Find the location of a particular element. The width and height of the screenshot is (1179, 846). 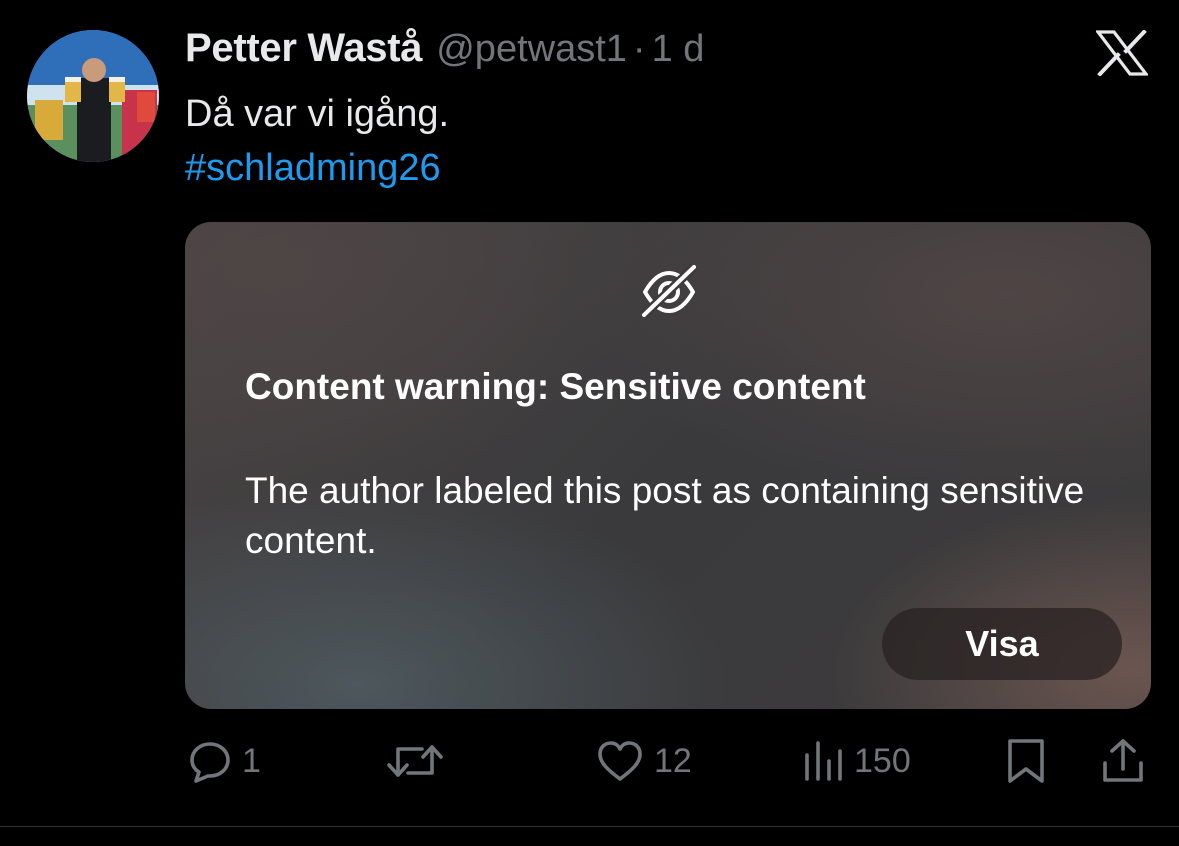

avatar-image is located at coordinates (93, 96).